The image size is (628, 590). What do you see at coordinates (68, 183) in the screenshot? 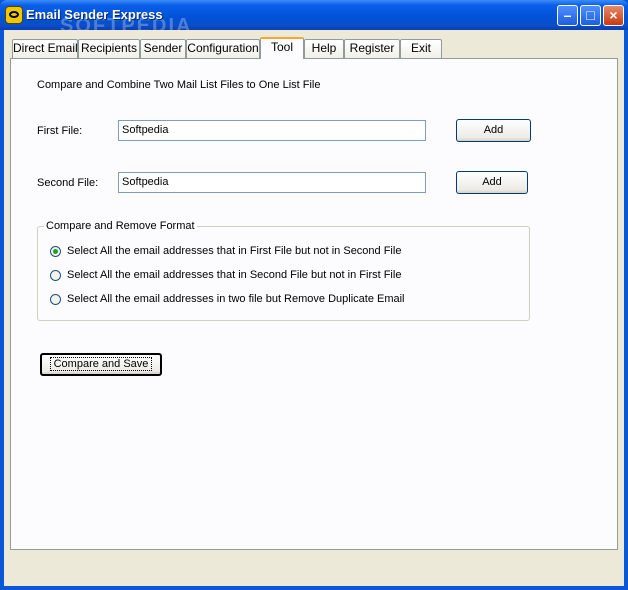
I see `second-file-label: Second File:` at bounding box center [68, 183].